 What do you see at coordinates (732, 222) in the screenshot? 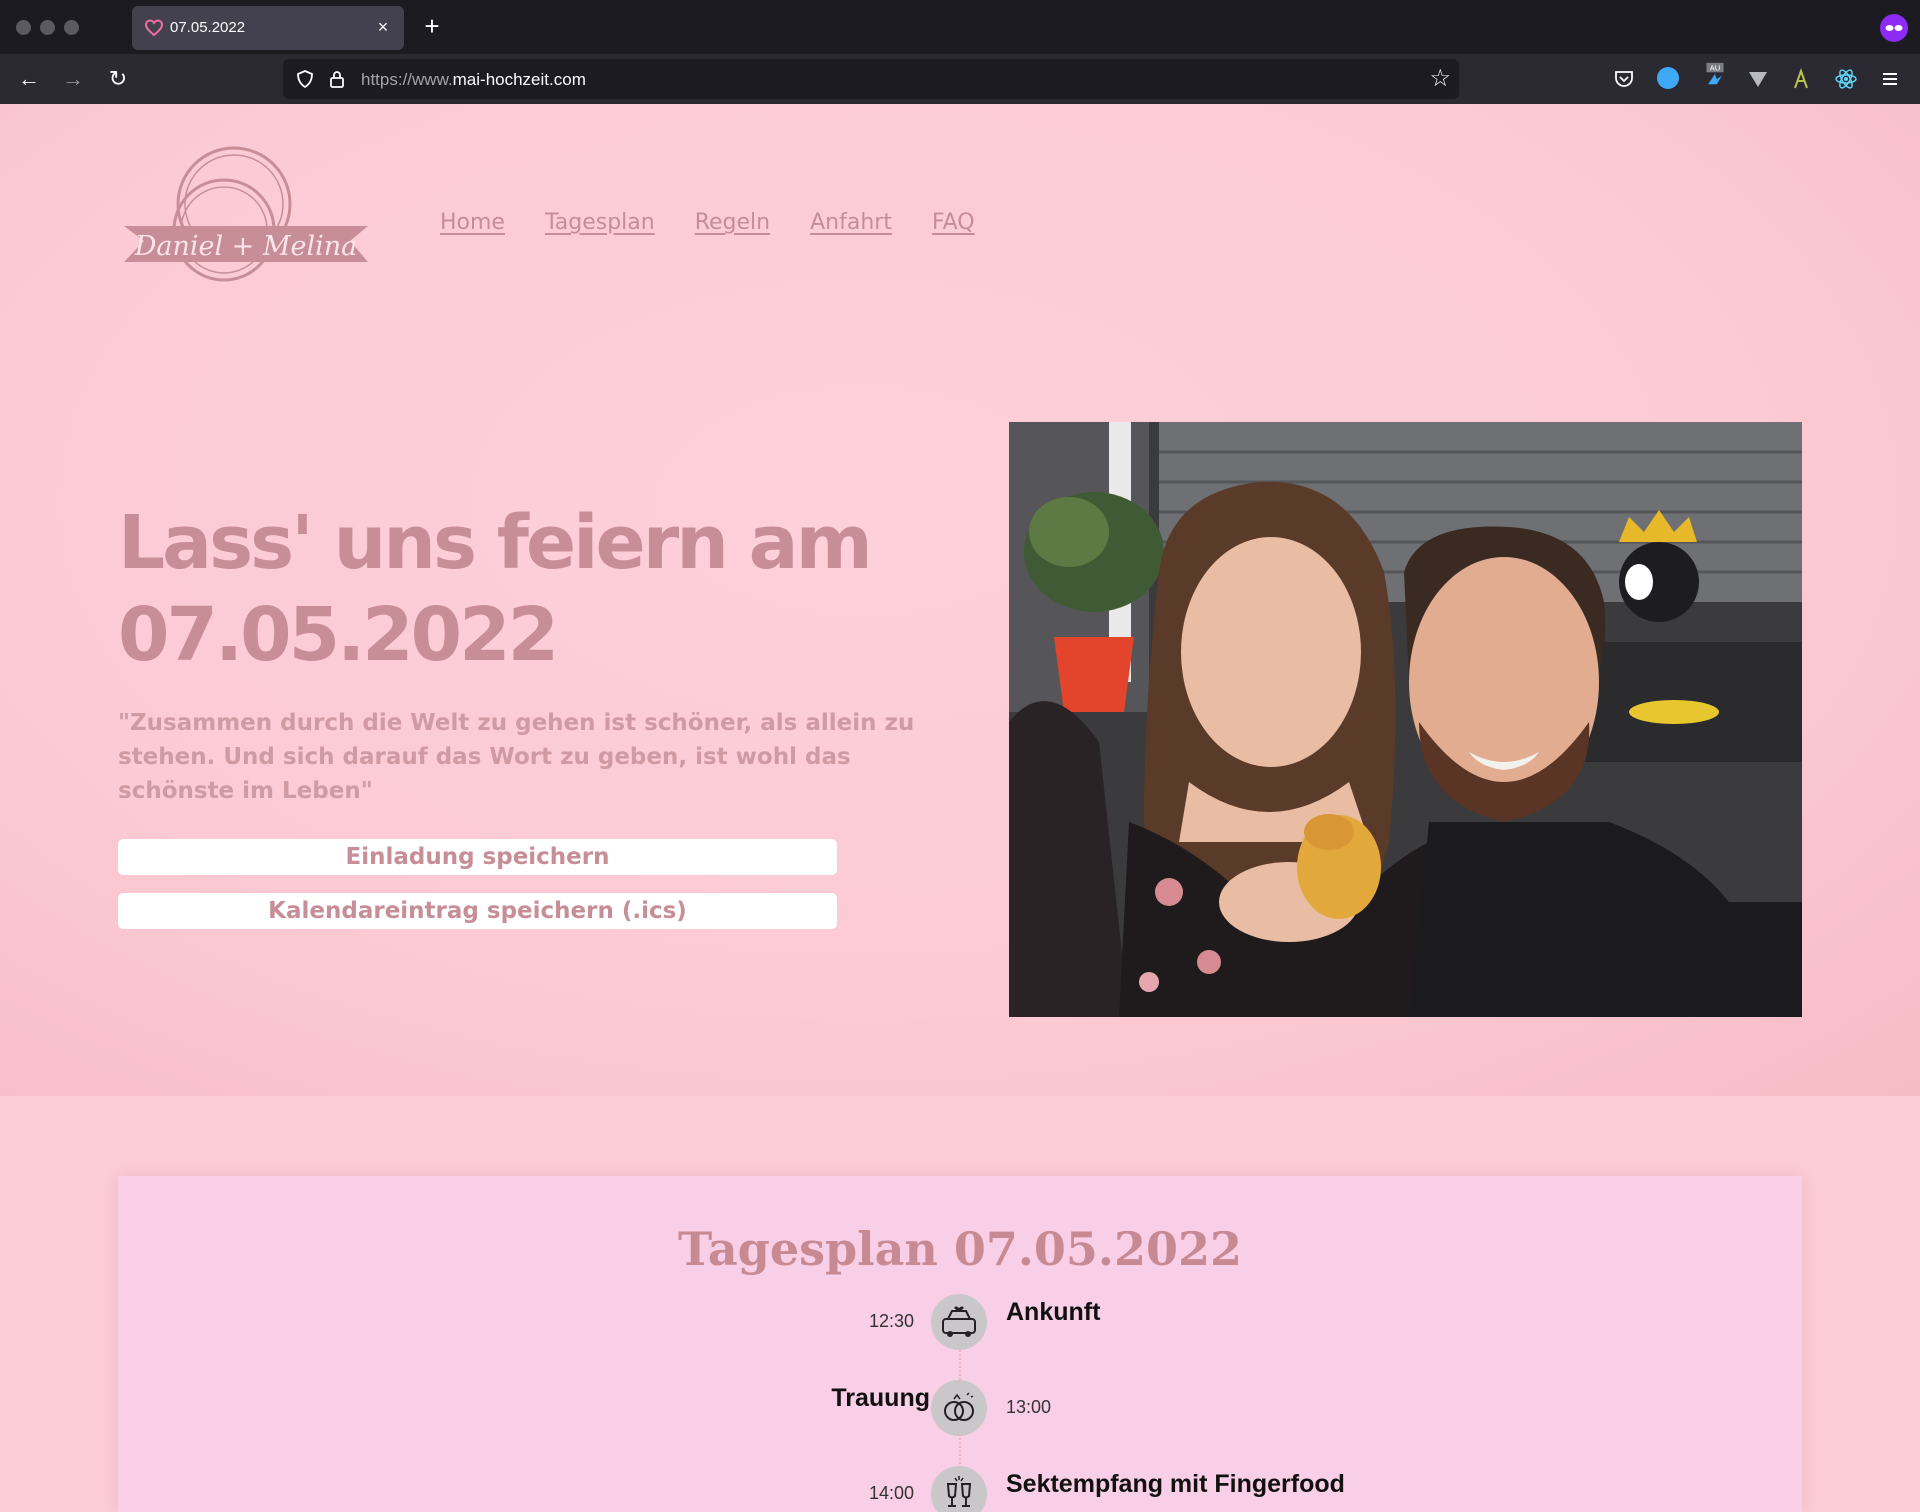
I see `nav-link-regeln: Regeln` at bounding box center [732, 222].